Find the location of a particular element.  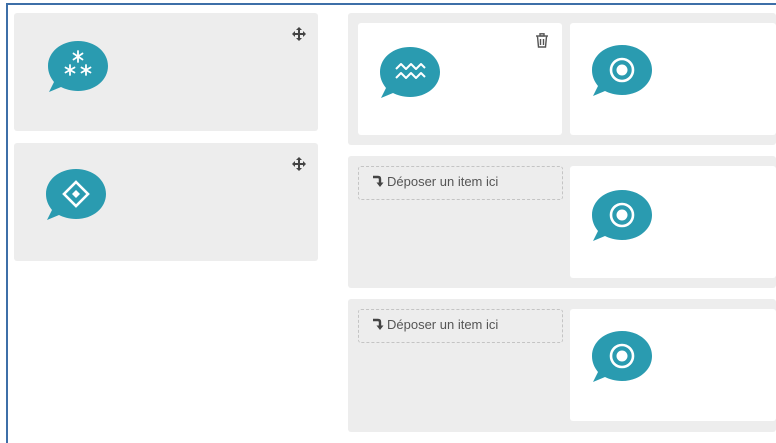

waves-icon is located at coordinates (410, 72).